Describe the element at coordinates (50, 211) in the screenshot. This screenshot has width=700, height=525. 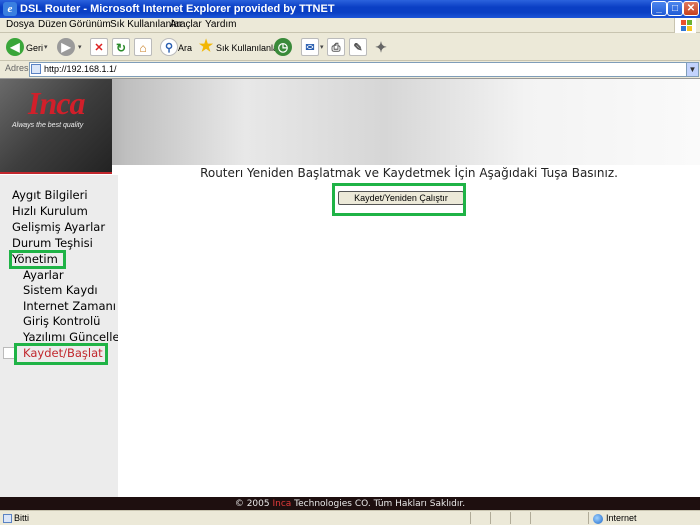
I see `nav-quick-setup: Hızlı Kurulum` at that location.